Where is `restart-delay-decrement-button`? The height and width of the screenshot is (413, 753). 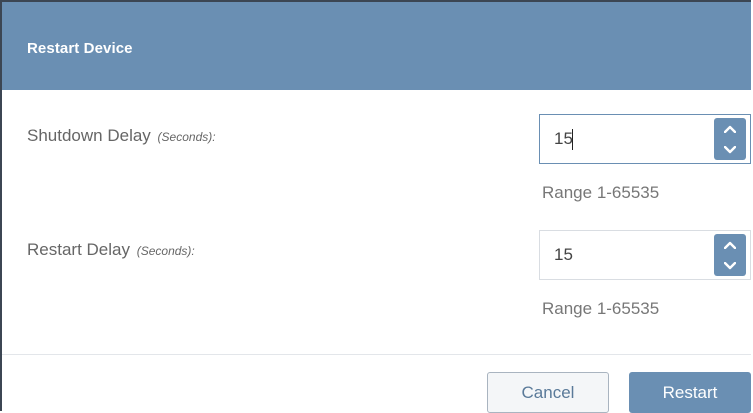
restart-delay-decrement-button is located at coordinates (730, 265).